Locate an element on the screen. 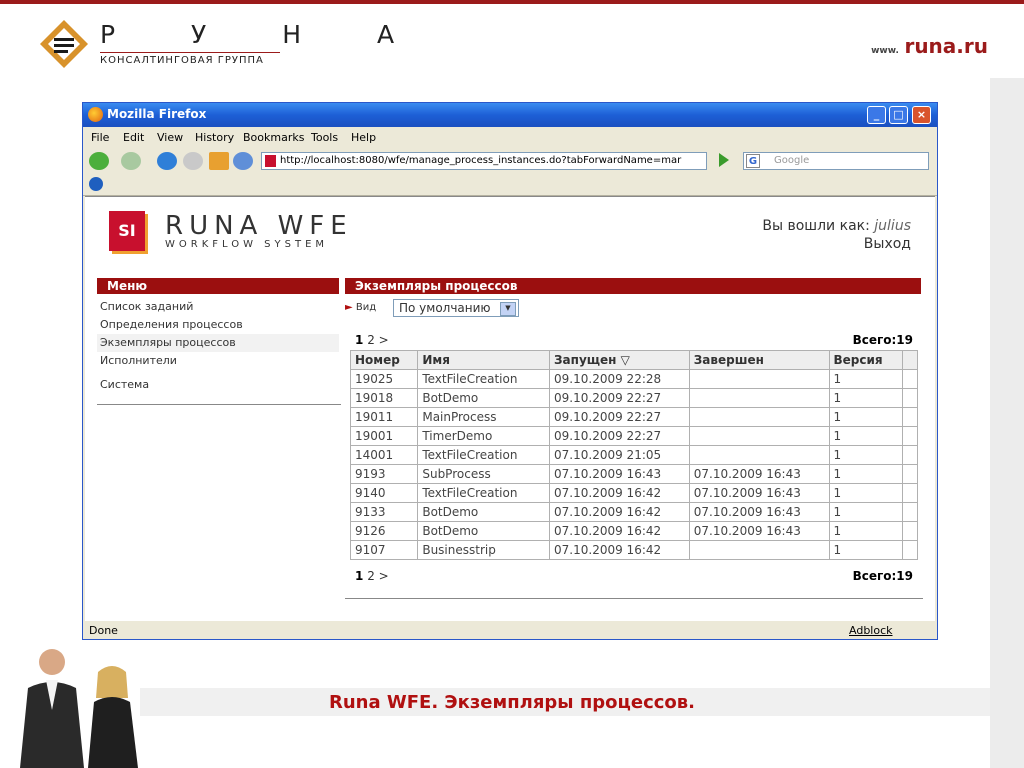 The width and height of the screenshot is (1024, 768). table-row: 19018 BotDemo 09.10.2009 22:27 1 is located at coordinates (634, 398).